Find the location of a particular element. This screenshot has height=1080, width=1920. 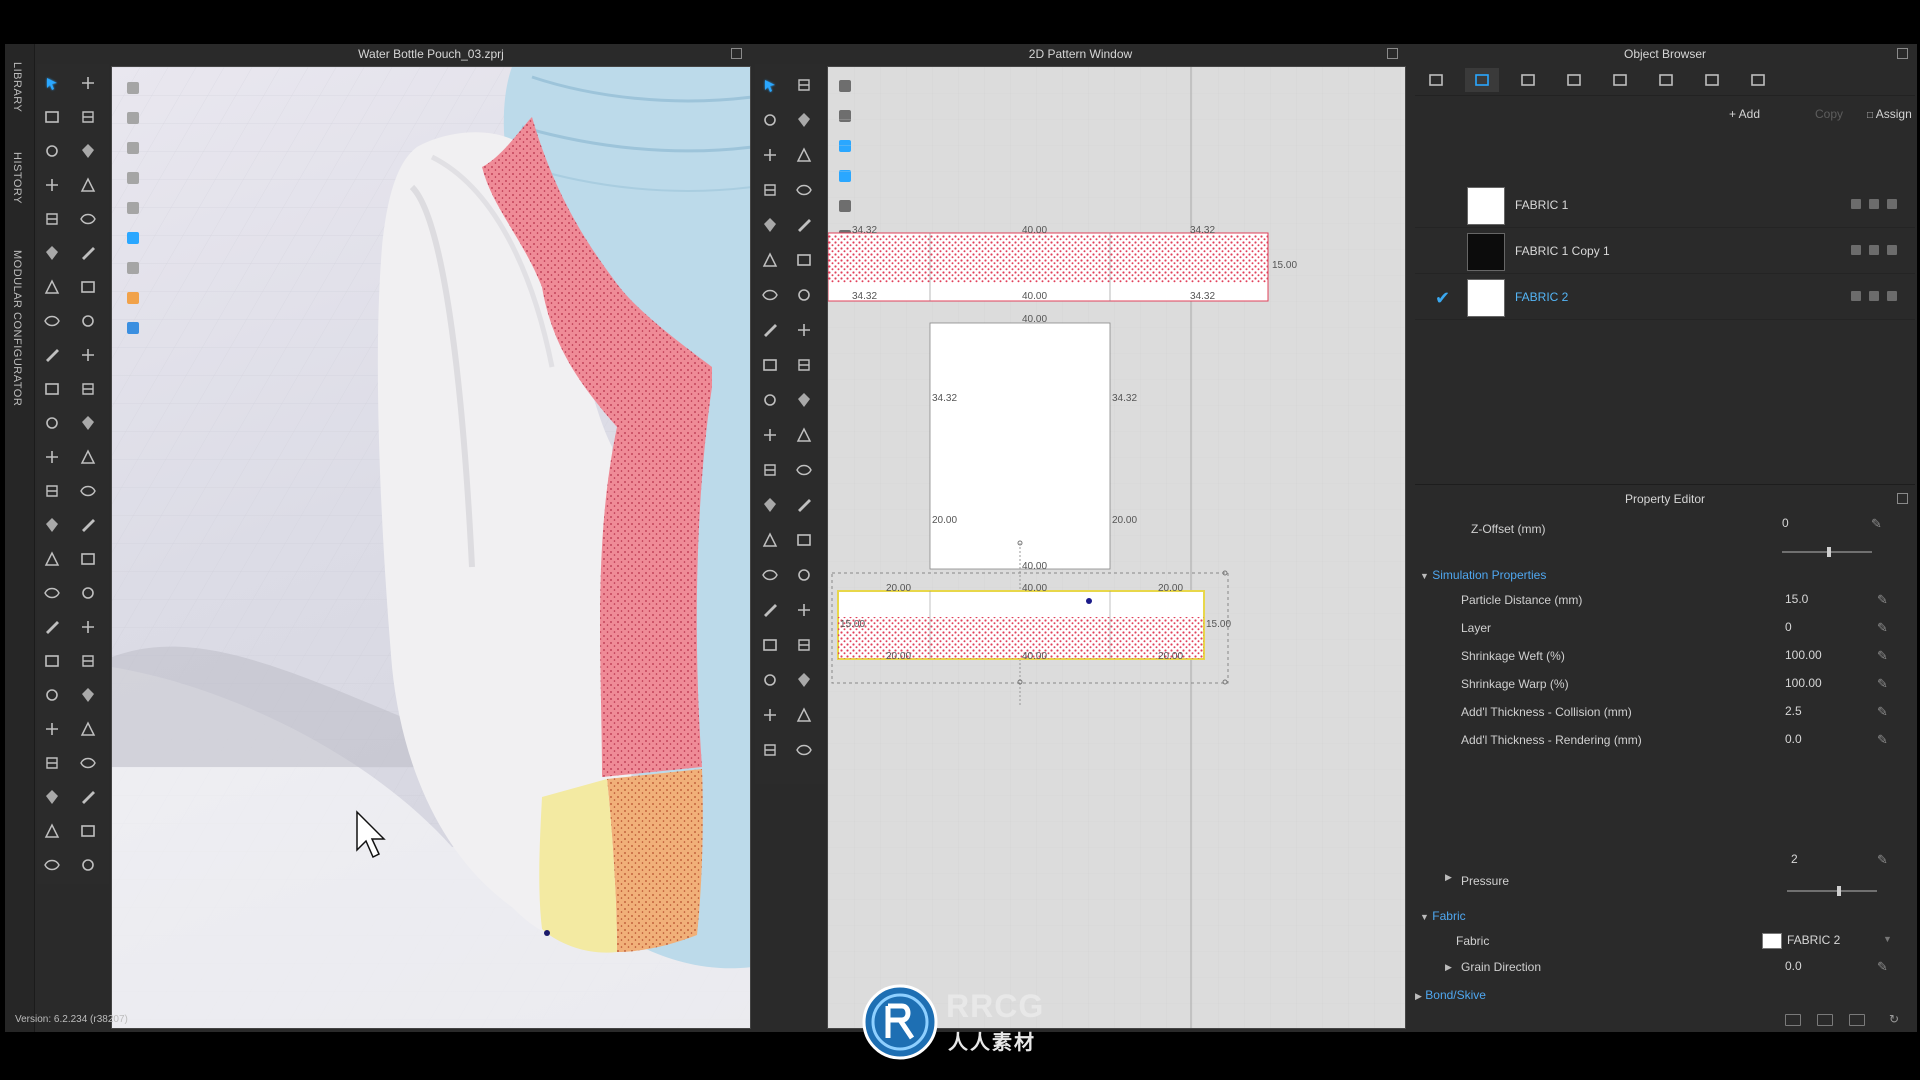

list-icon is located at coordinates (1436, 80).